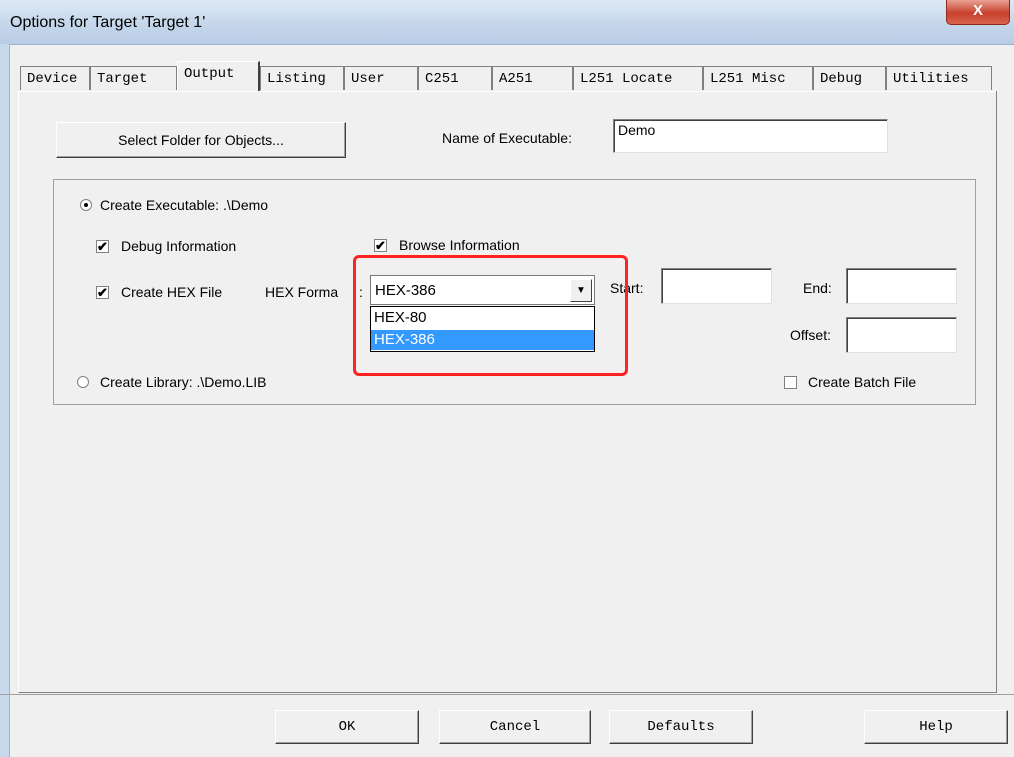  What do you see at coordinates (172, 292) in the screenshot?
I see `create-hex-file-label: Create HEX File` at bounding box center [172, 292].